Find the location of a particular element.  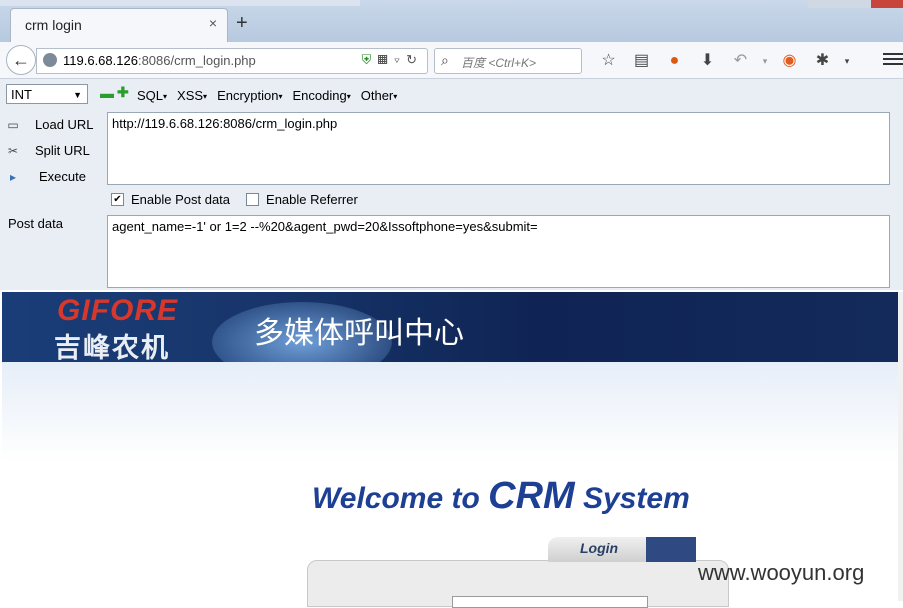

minimize-button is located at coordinates (824, 4).